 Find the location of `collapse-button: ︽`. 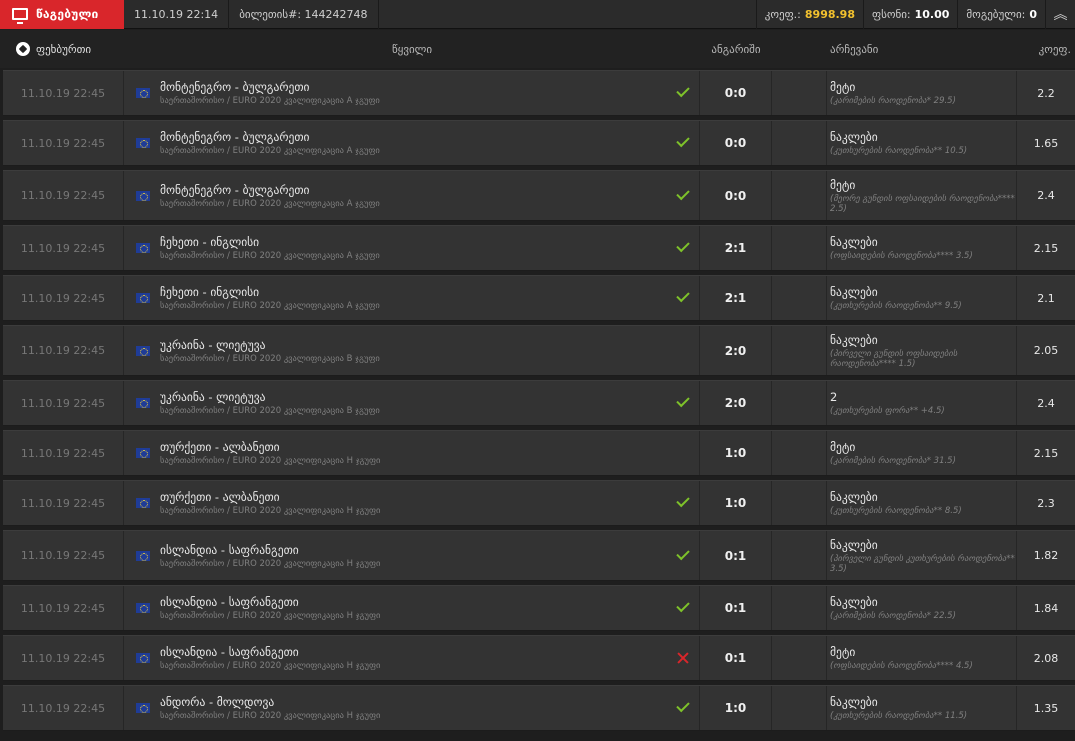

collapse-button: ︽ is located at coordinates (1060, 14).